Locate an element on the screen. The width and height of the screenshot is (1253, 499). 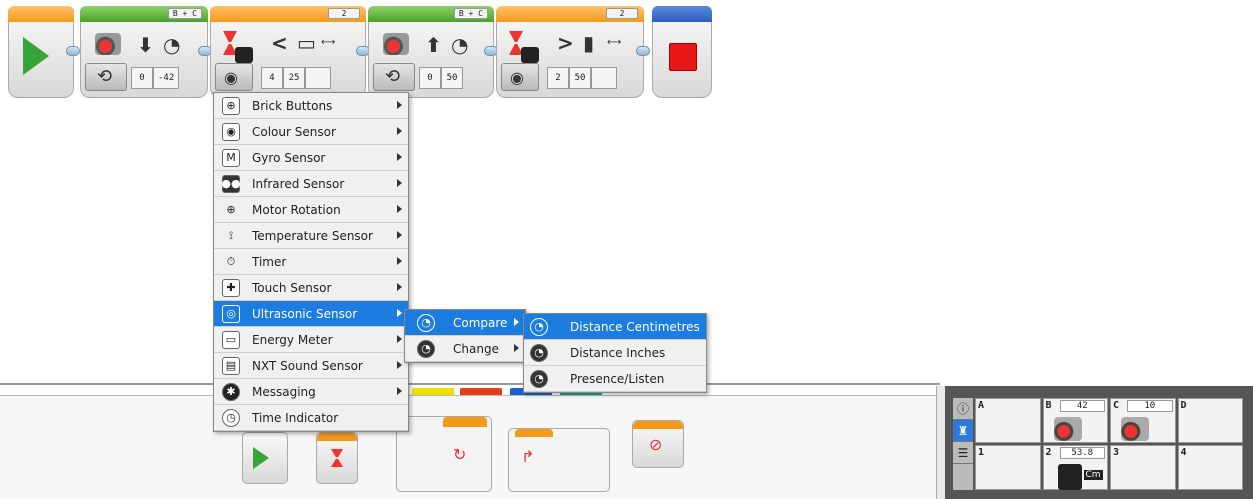
port-label: C is located at coordinates (1116, 405).